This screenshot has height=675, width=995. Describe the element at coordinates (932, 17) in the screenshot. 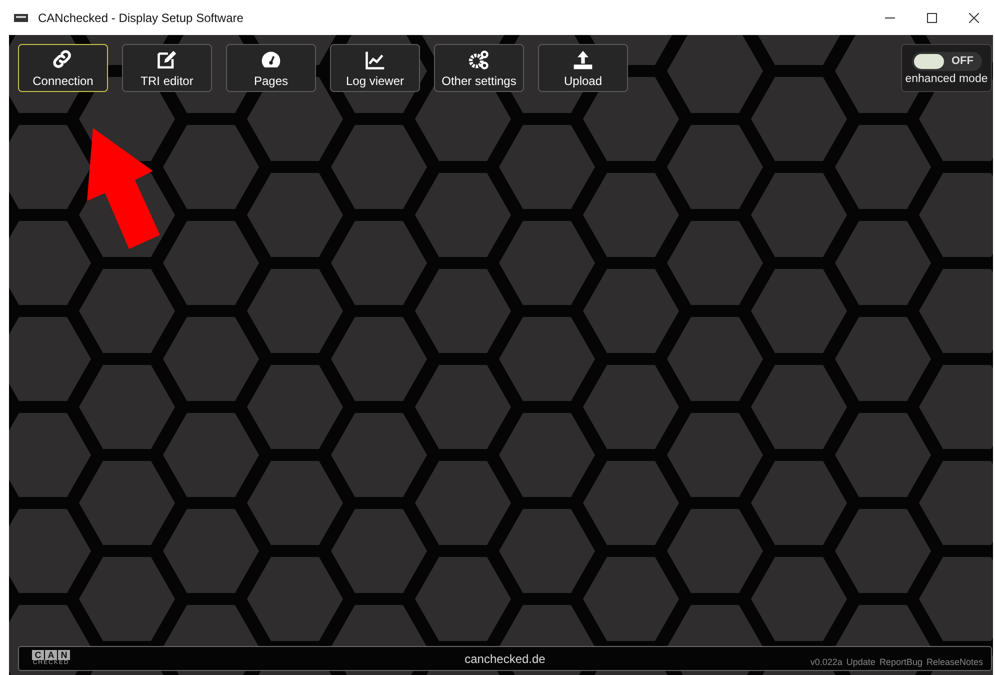

I see `maximize-icon` at that location.